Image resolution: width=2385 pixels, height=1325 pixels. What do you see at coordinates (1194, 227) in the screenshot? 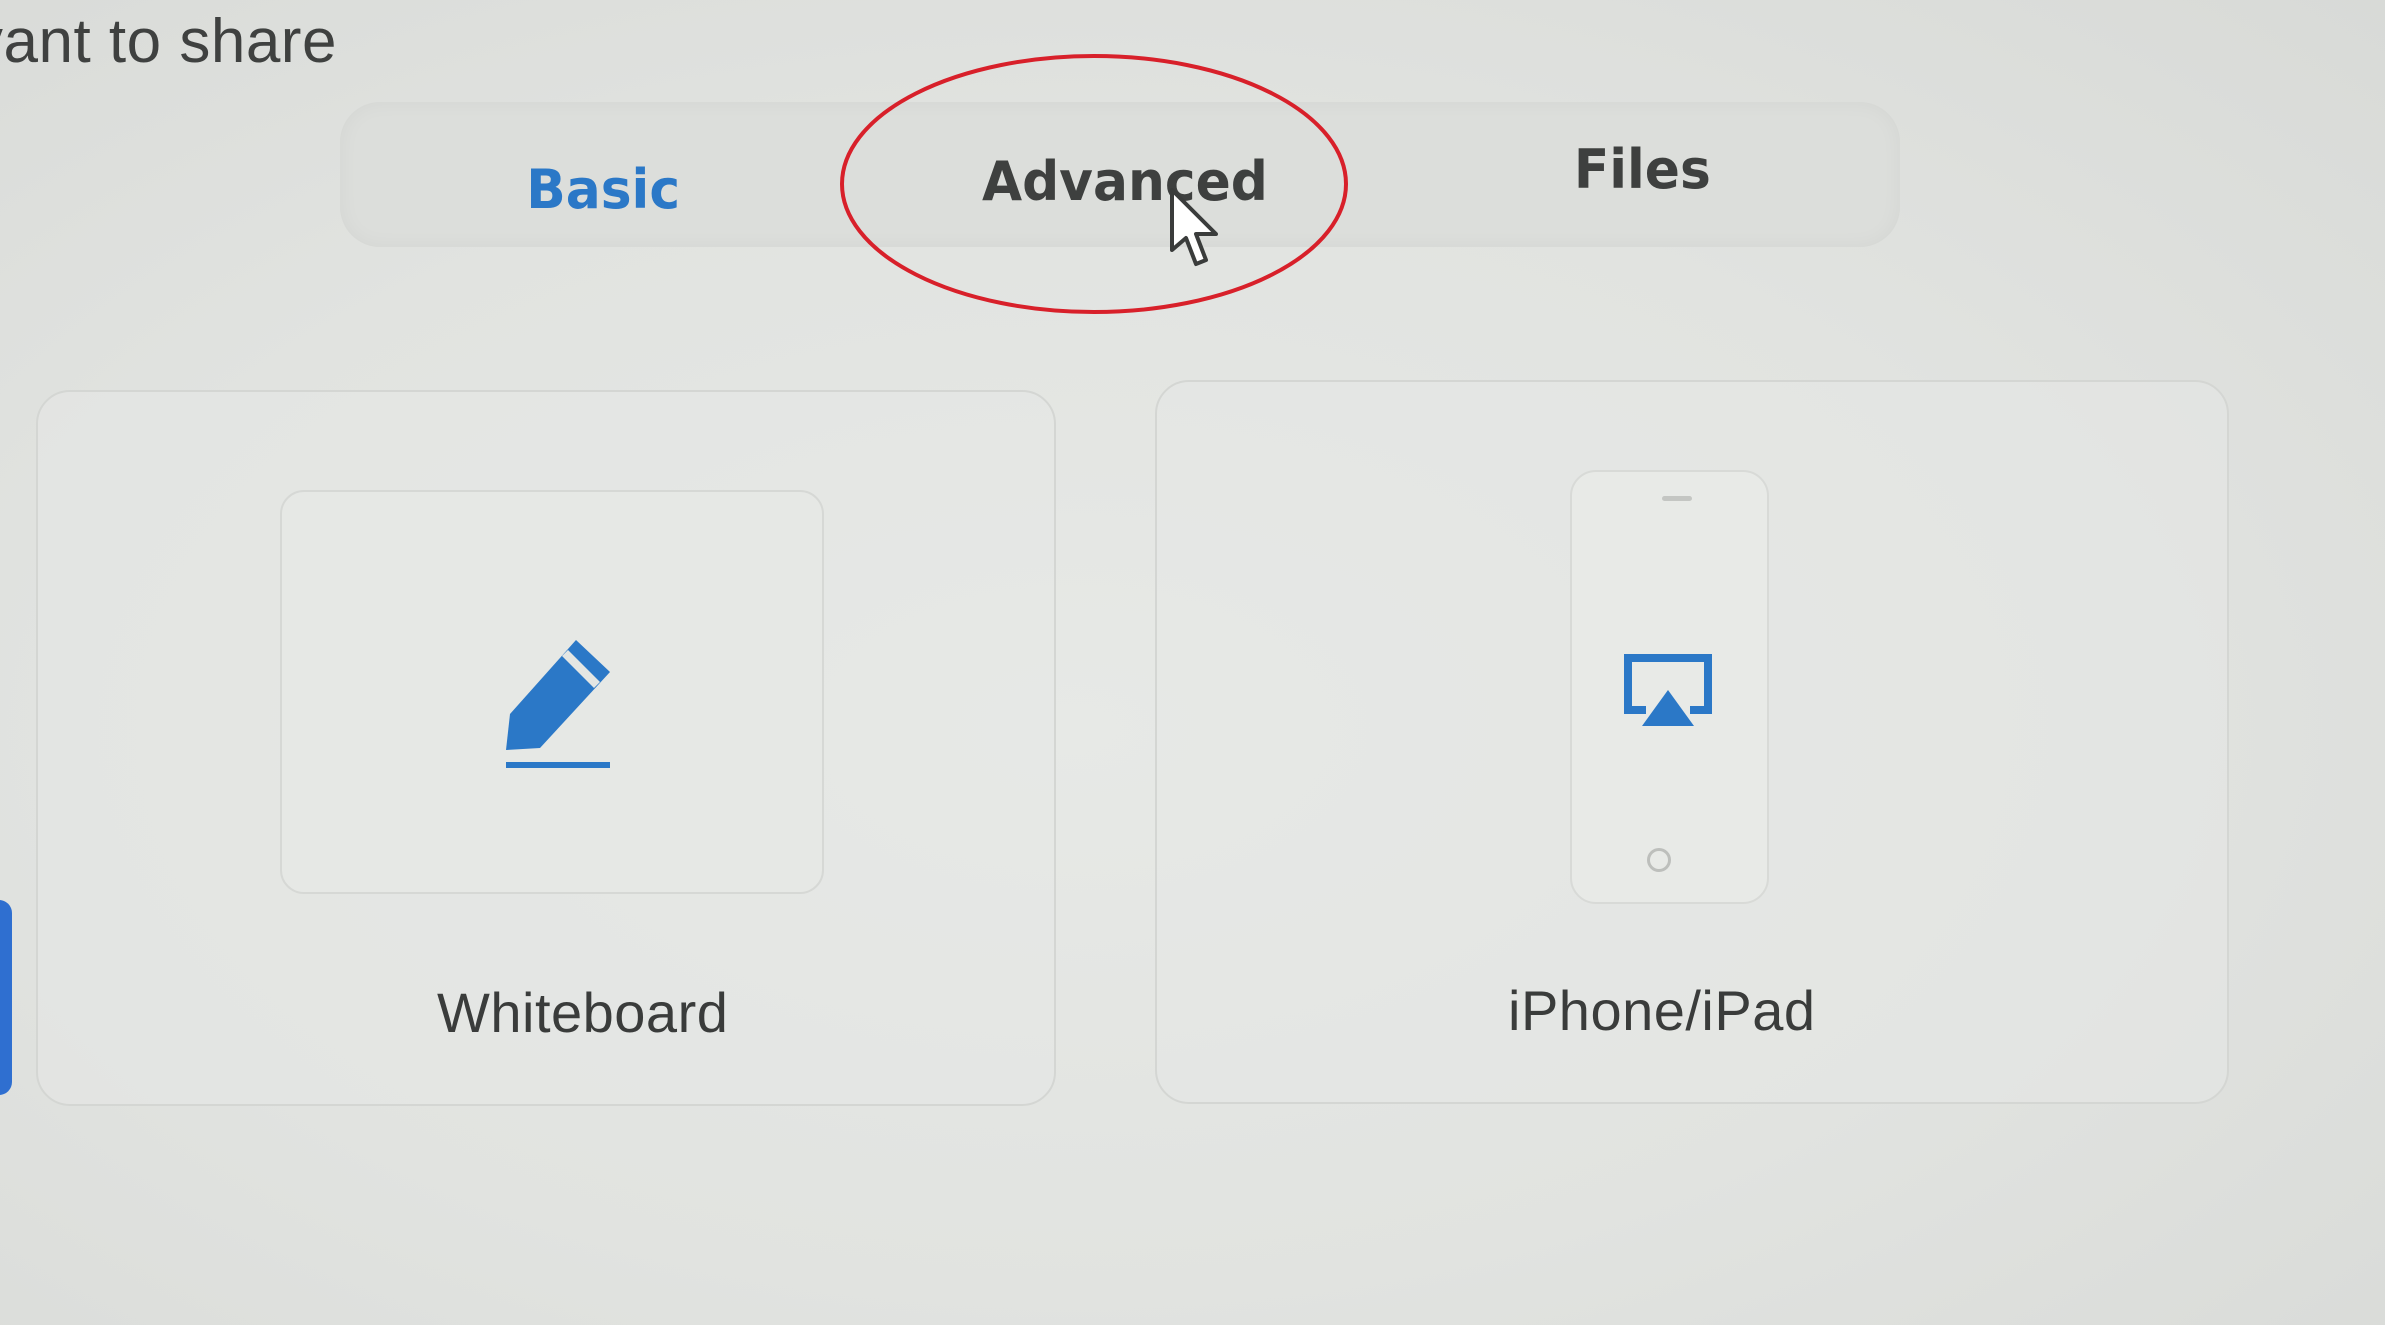
I see `mouse-cursor-icon` at bounding box center [1194, 227].